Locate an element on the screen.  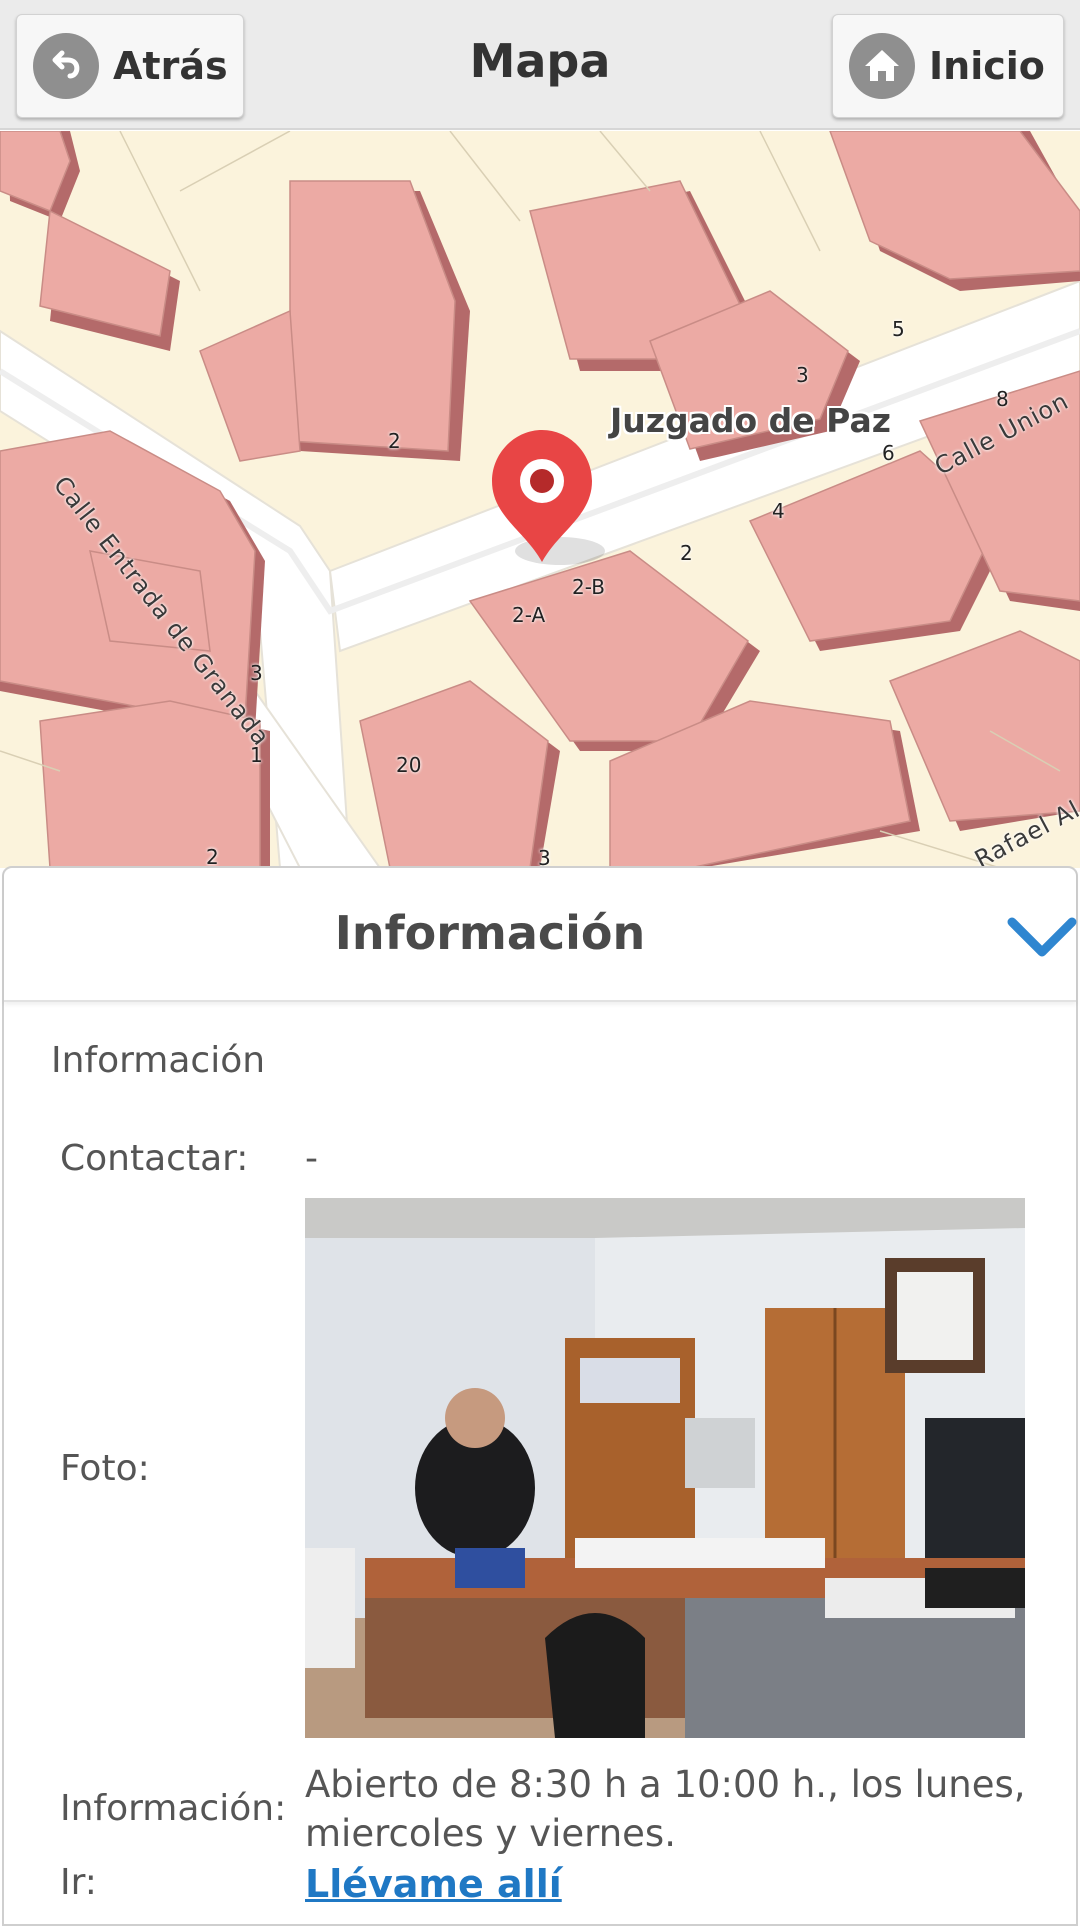
info-panel-header: Información is located at coordinates (541, 935).